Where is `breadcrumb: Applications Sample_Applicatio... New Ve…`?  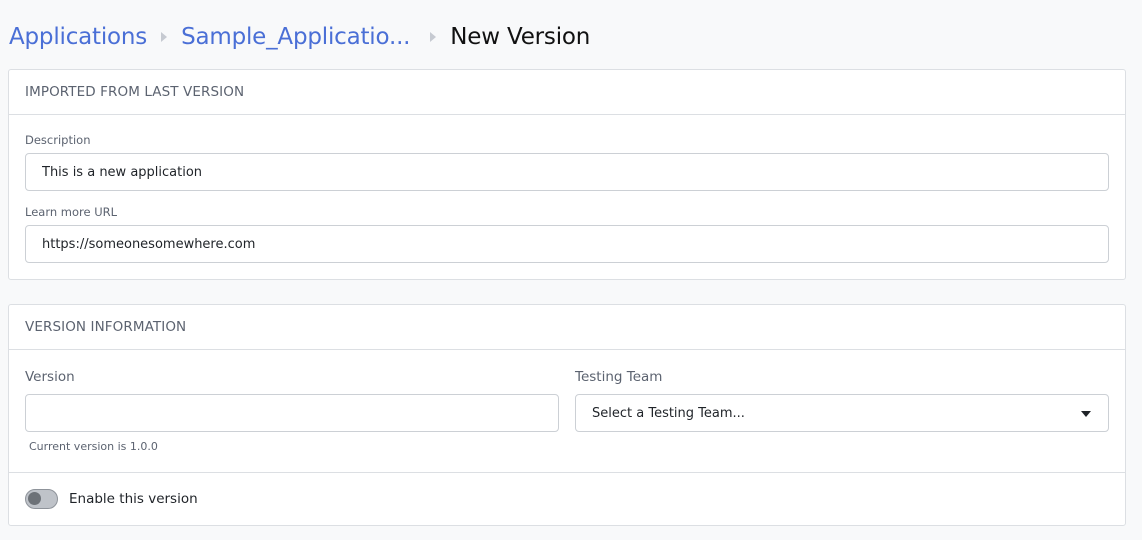
breadcrumb: Applications Sample_Applicatio... New Ve… is located at coordinates (299, 37).